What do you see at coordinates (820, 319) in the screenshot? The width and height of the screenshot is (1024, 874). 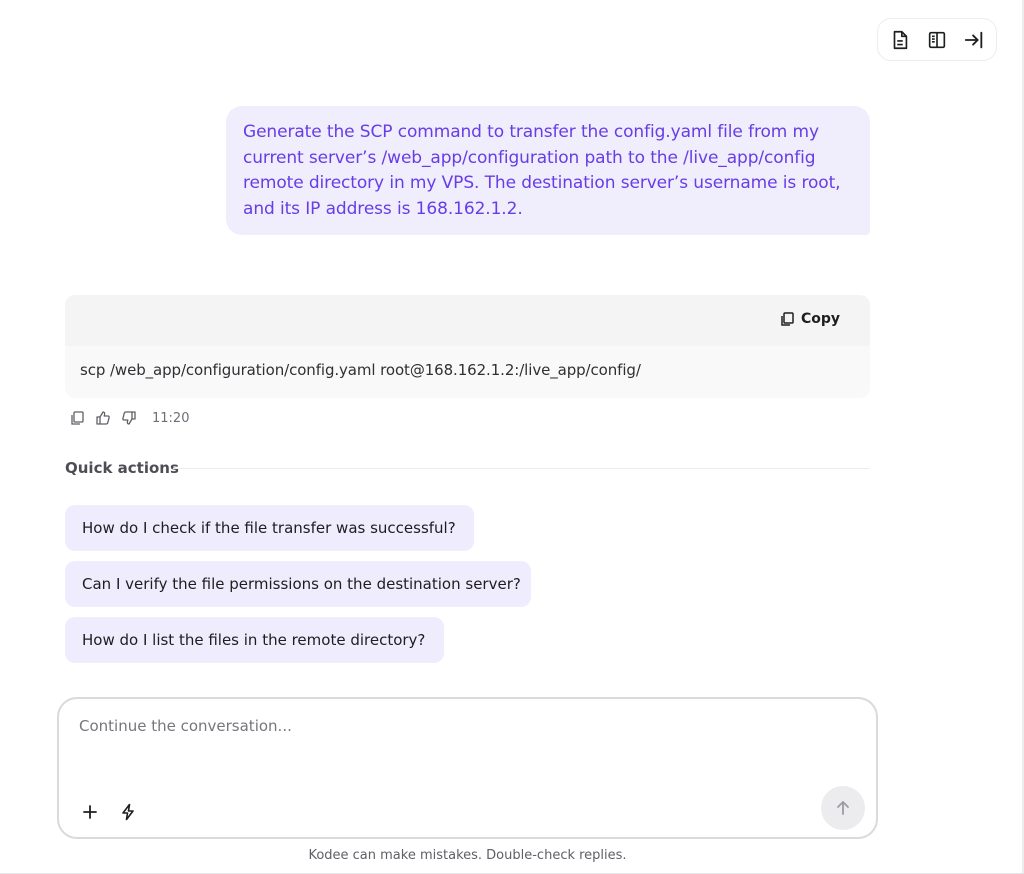 I see `copy-label: Copy` at bounding box center [820, 319].